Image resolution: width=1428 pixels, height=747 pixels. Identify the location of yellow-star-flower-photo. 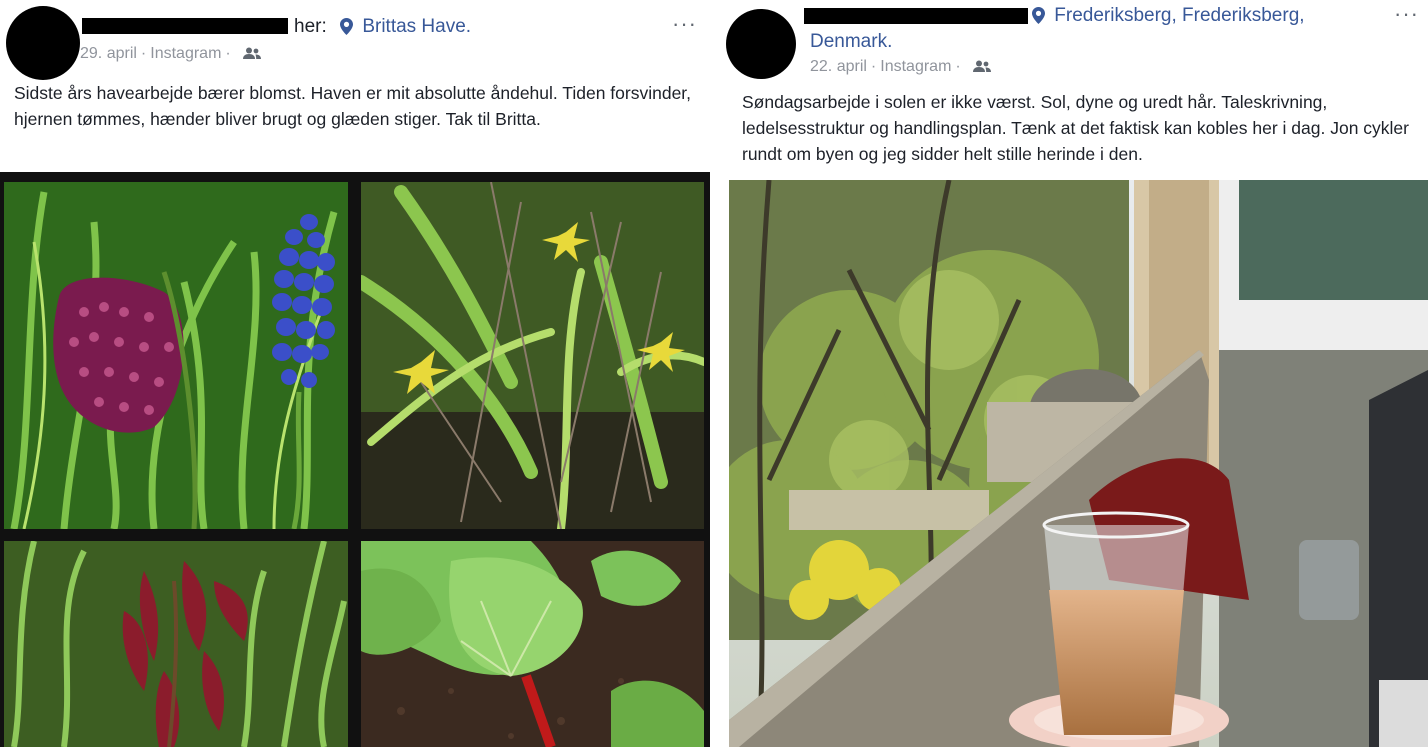
(532, 355).